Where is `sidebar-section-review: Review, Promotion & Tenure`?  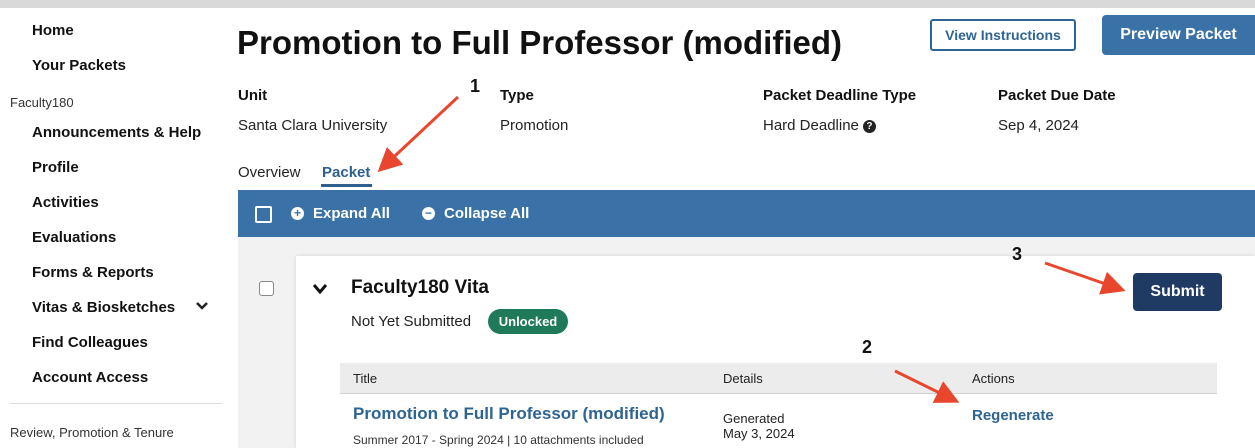
sidebar-section-review: Review, Promotion & Tenure is located at coordinates (92, 432).